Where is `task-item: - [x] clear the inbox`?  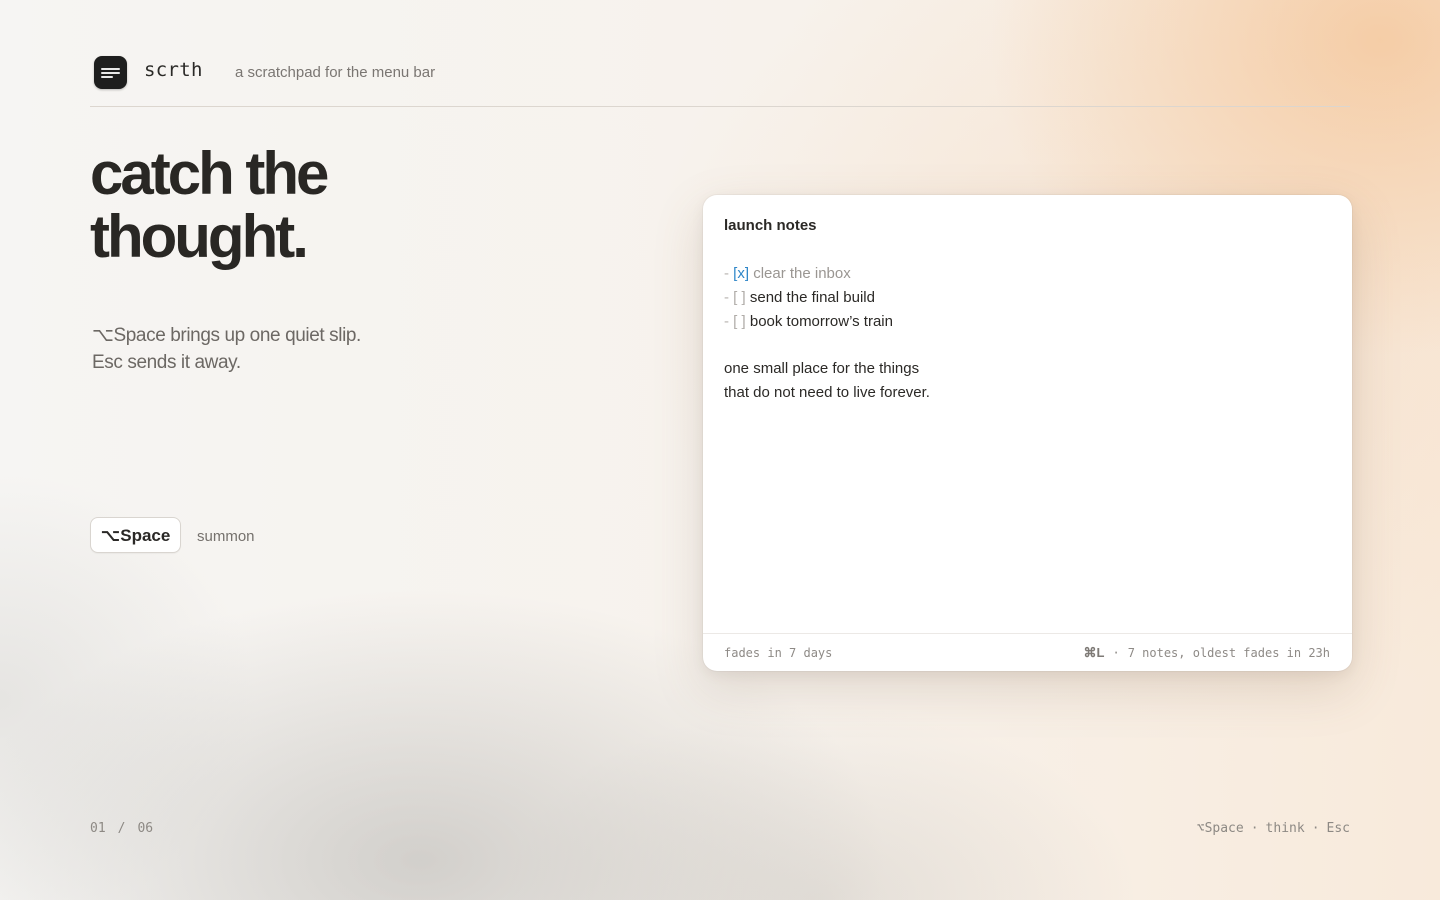
task-item: - [x] clear the inbox is located at coordinates (787, 273).